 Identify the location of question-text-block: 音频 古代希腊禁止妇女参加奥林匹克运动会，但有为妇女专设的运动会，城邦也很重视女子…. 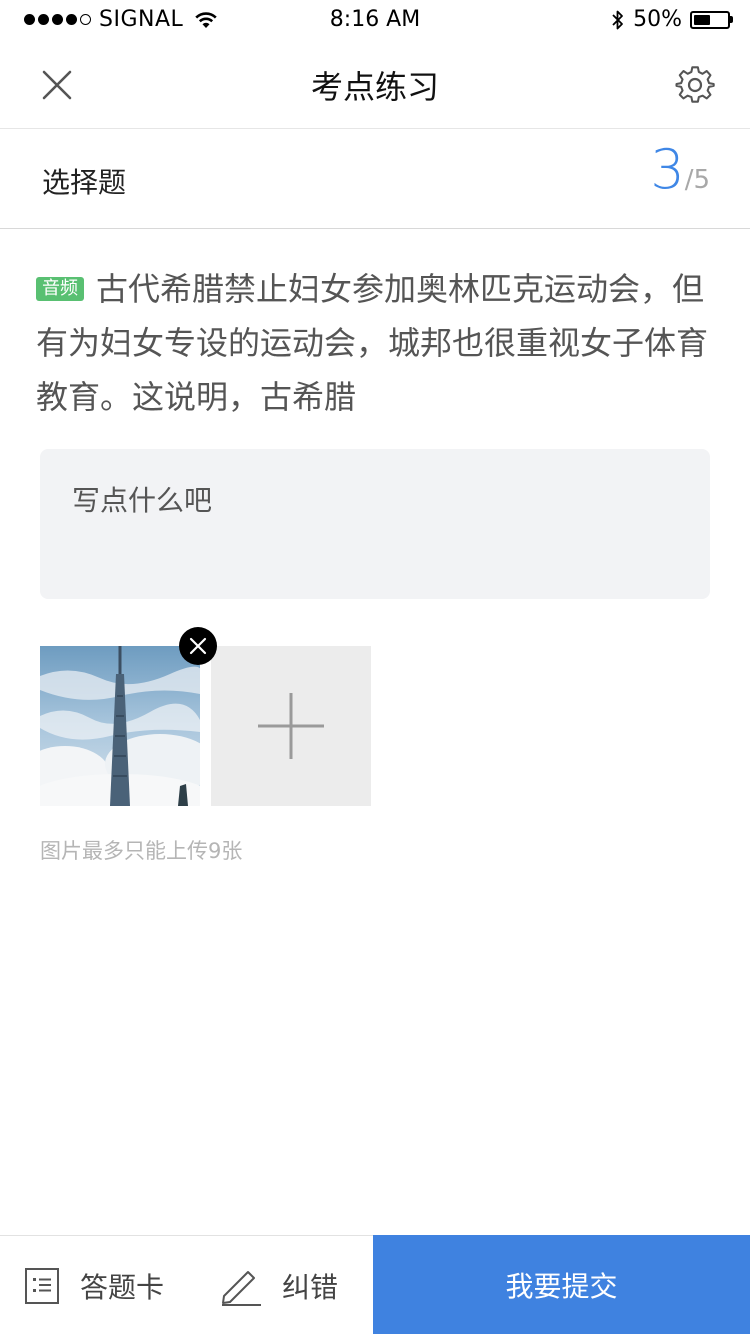
(376, 343).